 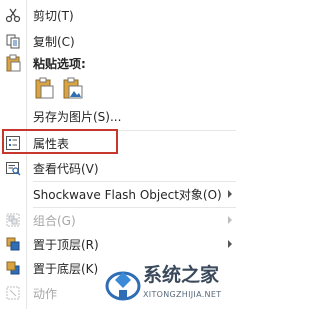 I want to click on paste-option-picture, so click(x=73, y=88).